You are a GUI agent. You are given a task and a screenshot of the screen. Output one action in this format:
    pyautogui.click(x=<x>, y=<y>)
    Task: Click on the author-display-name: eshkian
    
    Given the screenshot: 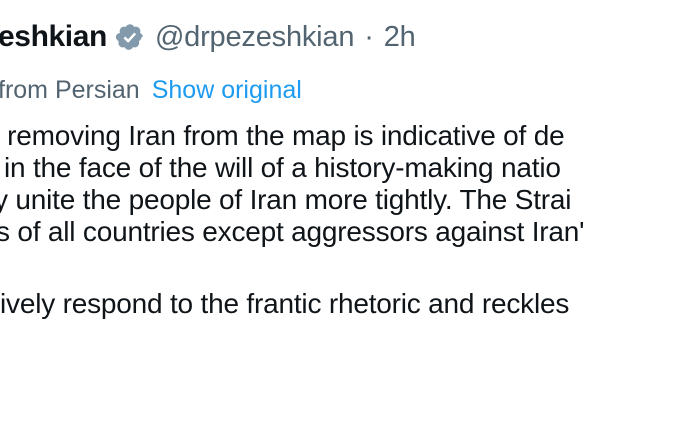 What is the action you would take?
    pyautogui.click(x=53, y=37)
    